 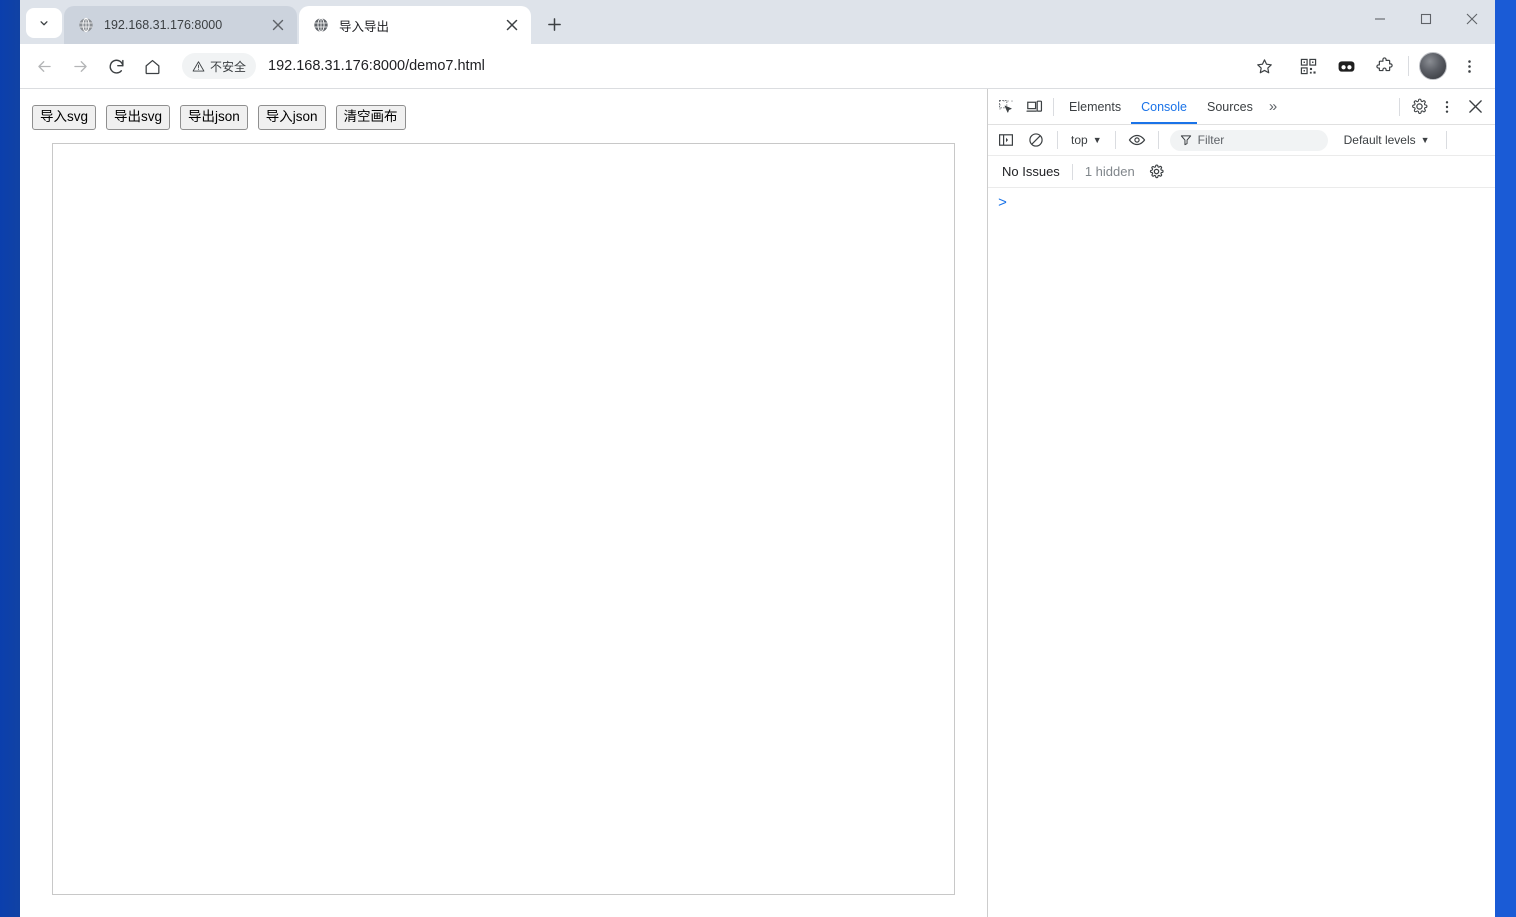 I want to click on maximize-icon, so click(x=1426, y=19).